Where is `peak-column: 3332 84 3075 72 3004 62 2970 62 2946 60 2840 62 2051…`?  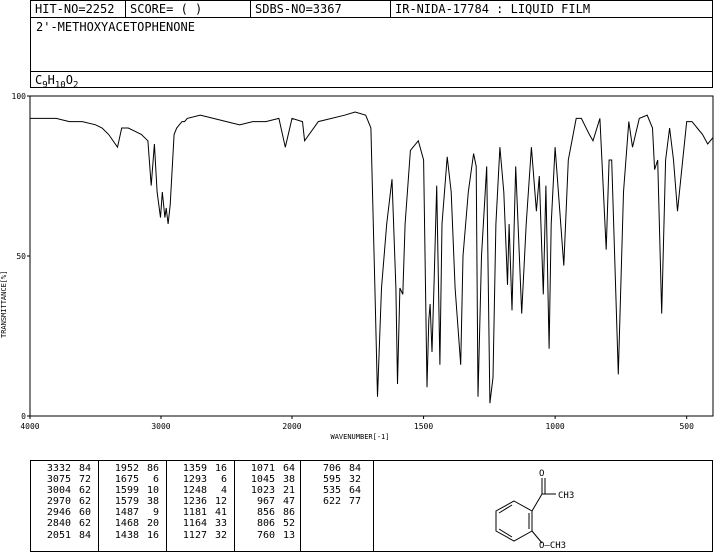 peak-column: 3332 84 3075 72 3004 62 2970 62 2946 60 2840 62 2051… is located at coordinates (65, 506).